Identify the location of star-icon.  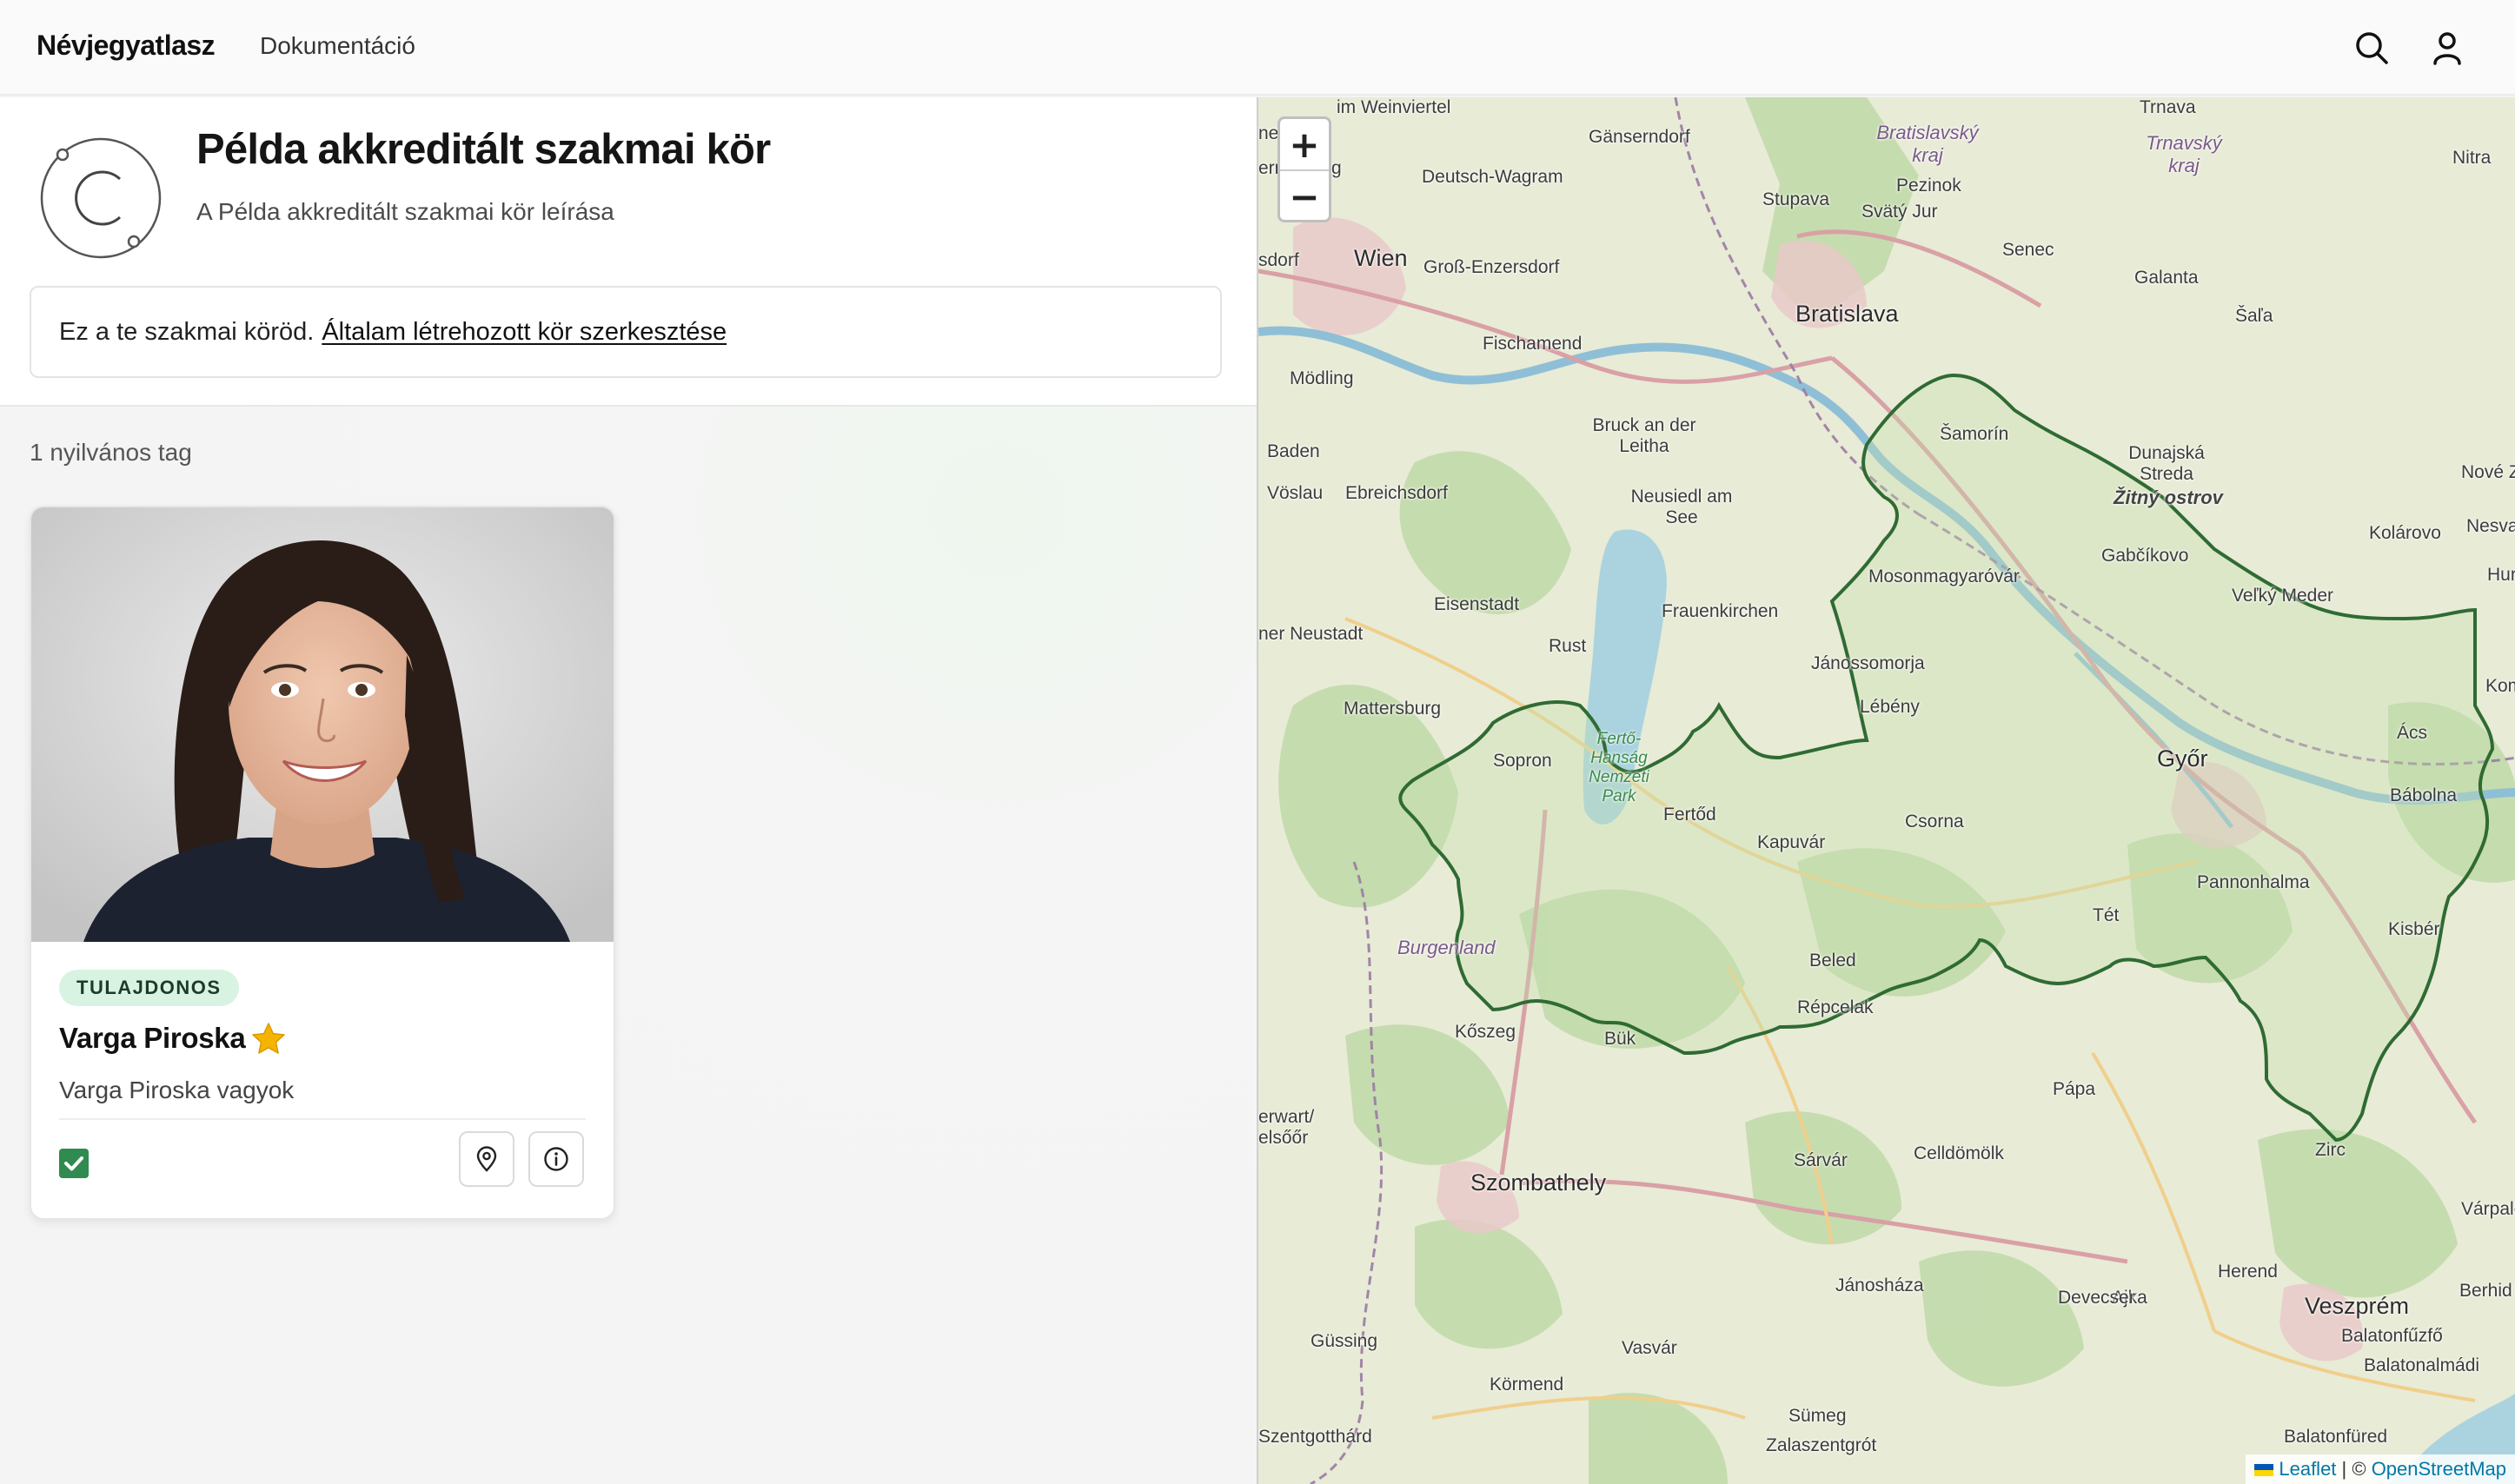
(268, 1039).